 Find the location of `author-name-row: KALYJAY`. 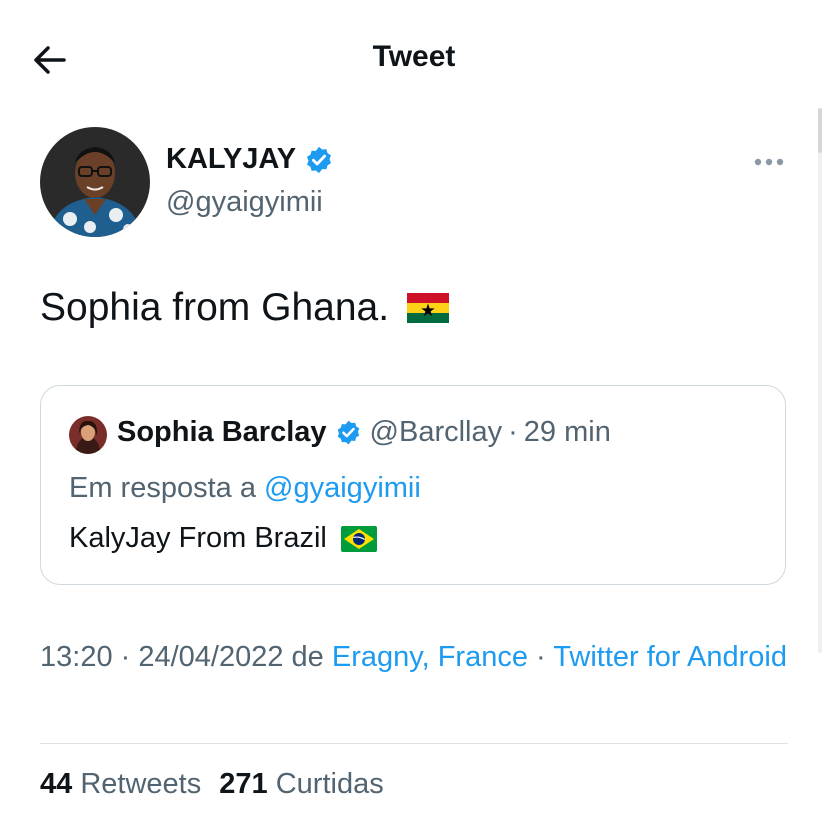

author-name-row: KALYJAY is located at coordinates (250, 159).